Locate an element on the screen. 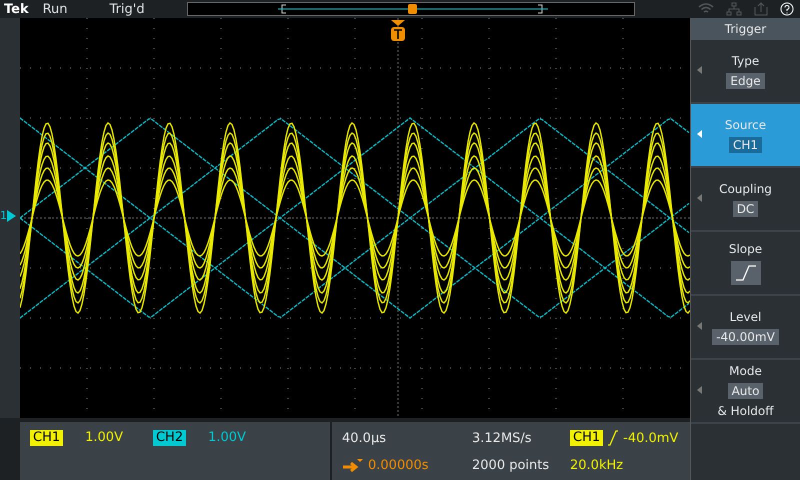 This screenshot has width=800, height=480. menu-item: Level -40.00mV is located at coordinates (745, 328).